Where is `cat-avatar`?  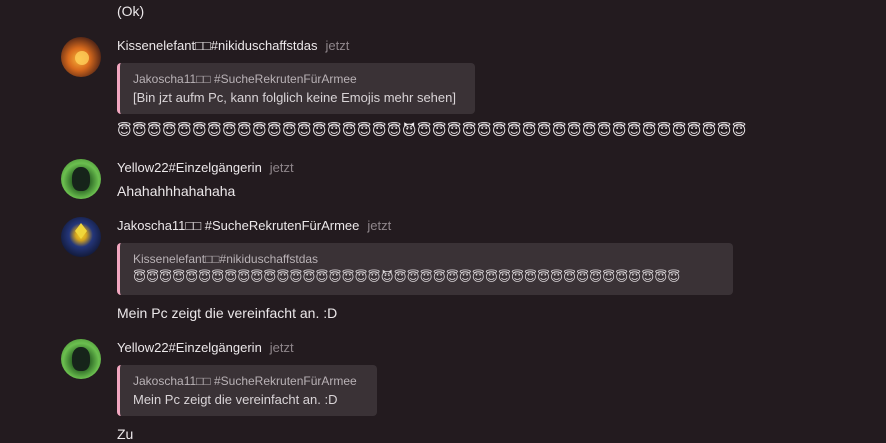
cat-avatar is located at coordinates (81, 57).